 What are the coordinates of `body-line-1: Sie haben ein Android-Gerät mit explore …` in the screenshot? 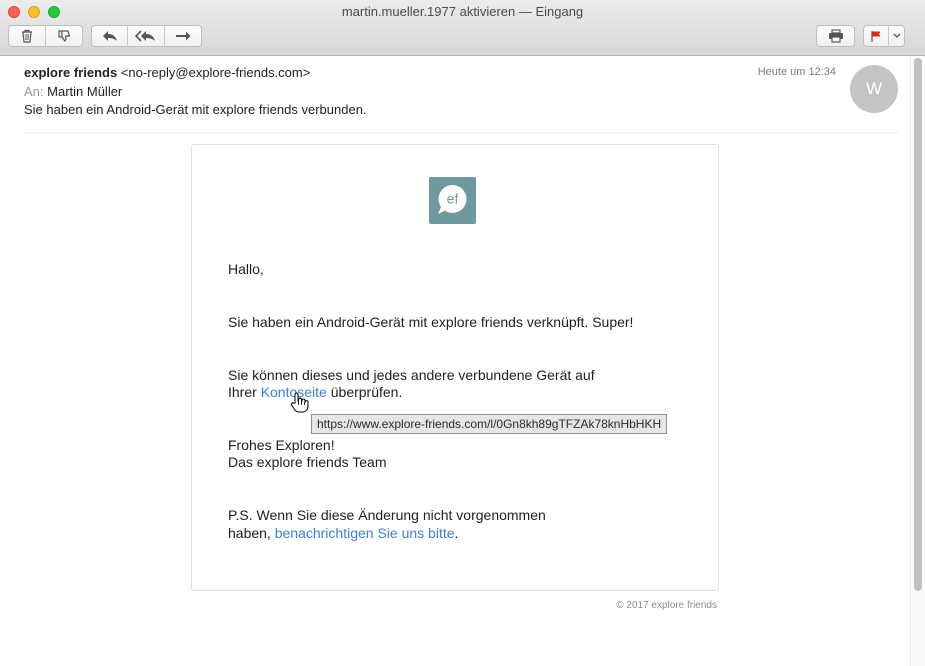 It's located at (431, 322).